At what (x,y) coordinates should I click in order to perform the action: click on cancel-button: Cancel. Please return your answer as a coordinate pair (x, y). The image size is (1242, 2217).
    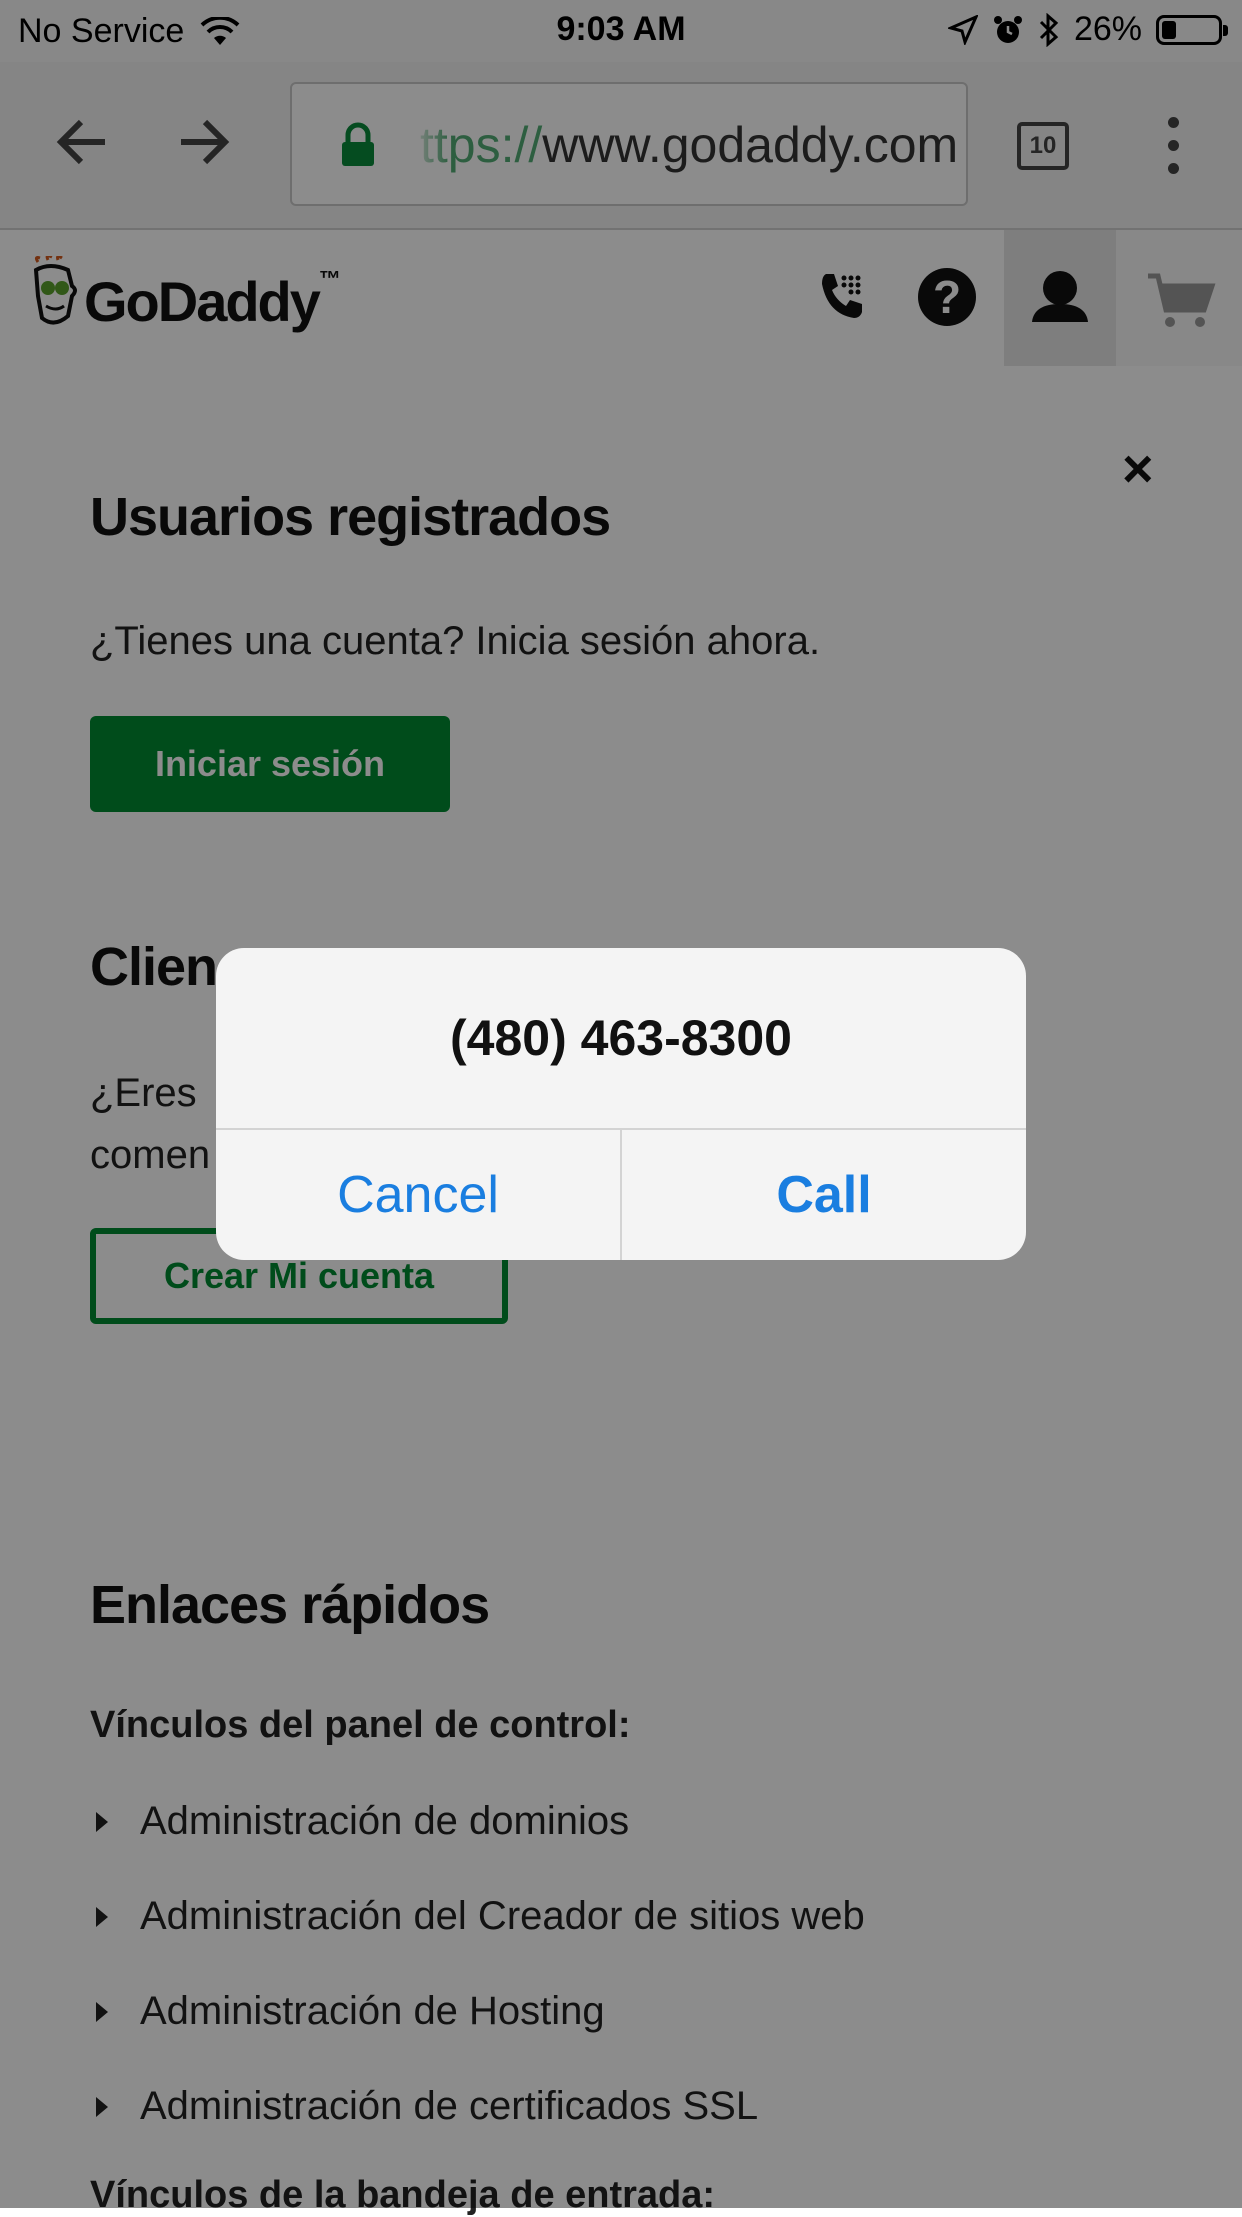
    Looking at the image, I should click on (418, 1195).